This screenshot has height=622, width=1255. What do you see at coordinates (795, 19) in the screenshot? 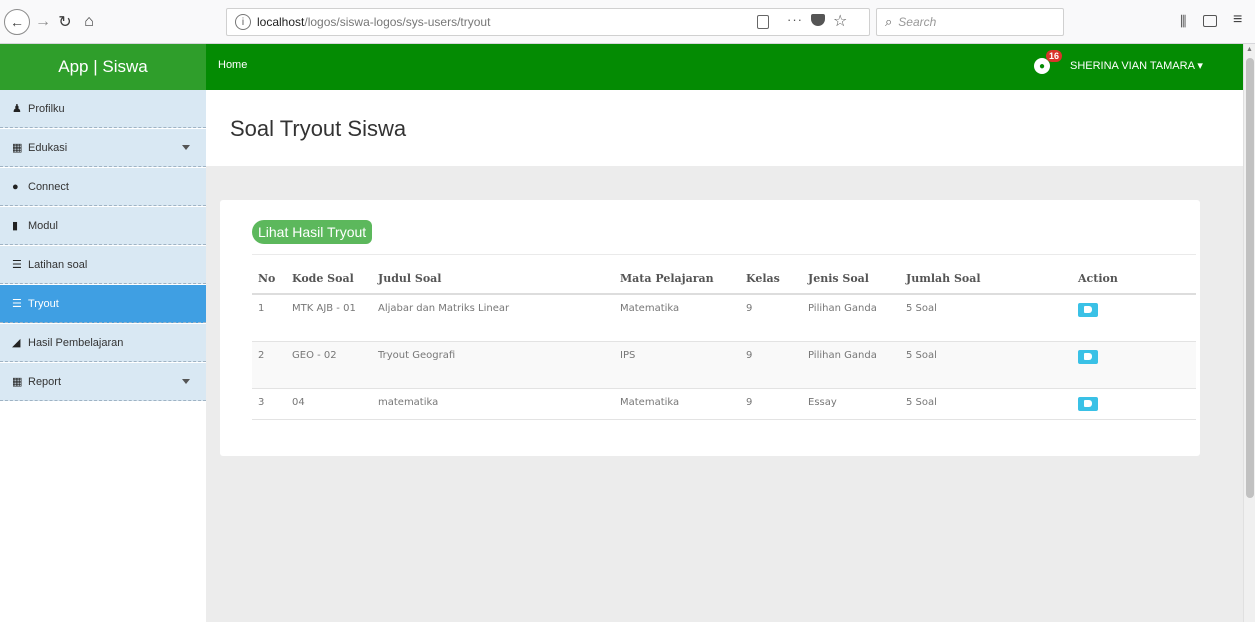
I see `more-icon: ···` at bounding box center [795, 19].